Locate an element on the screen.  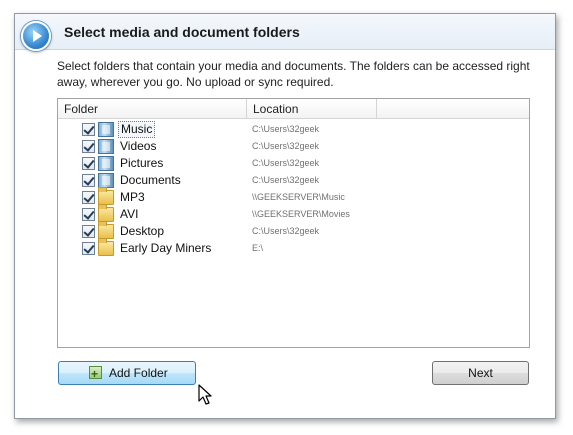
folder-location: E:\ is located at coordinates (258, 248).